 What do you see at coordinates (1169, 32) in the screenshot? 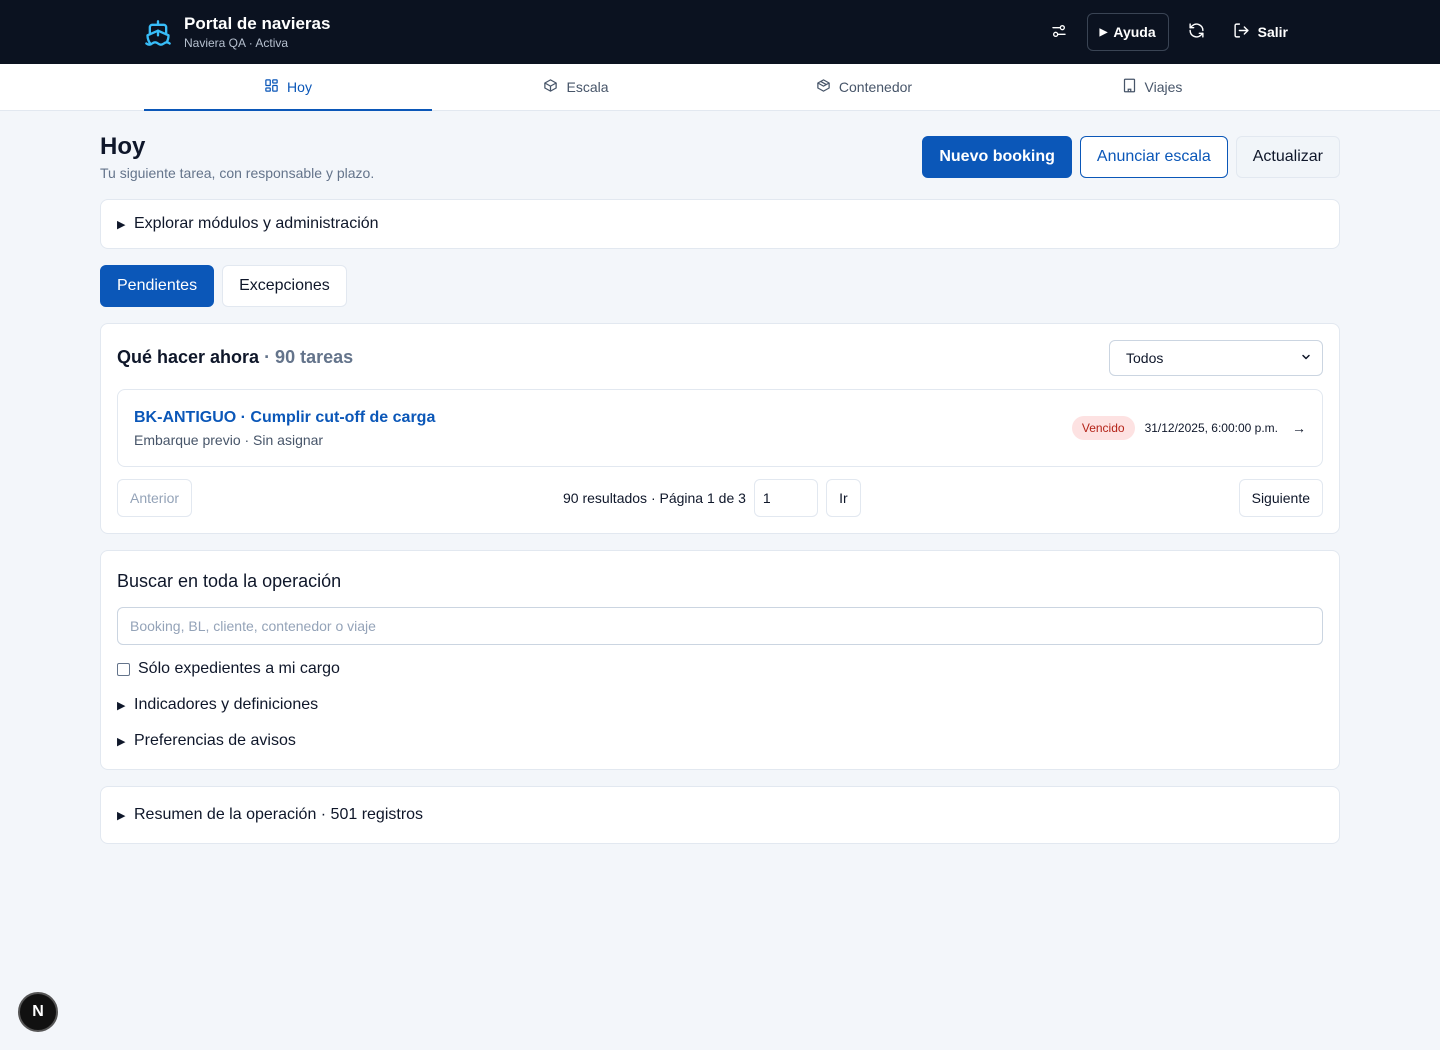
I see `top-actions: ▶ Ayuda Salir` at bounding box center [1169, 32].